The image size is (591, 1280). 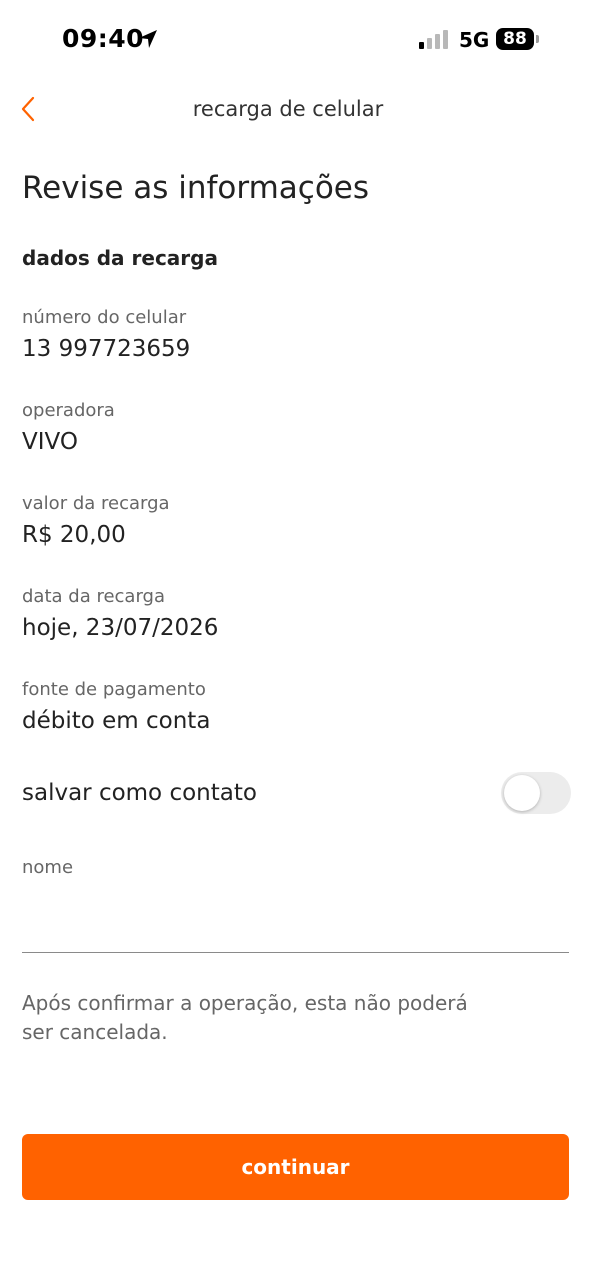 What do you see at coordinates (537, 39) in the screenshot?
I see `battery-tip` at bounding box center [537, 39].